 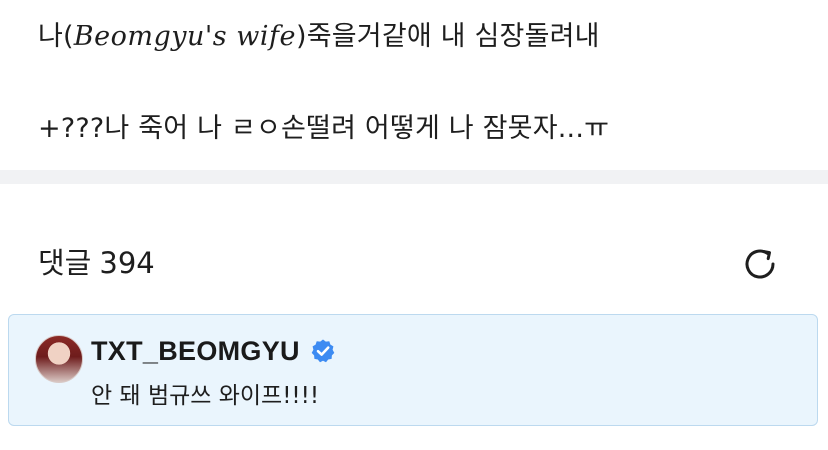 I want to click on comment-text: 안 돼 범규쓰 와이프!!!!, so click(x=205, y=396).